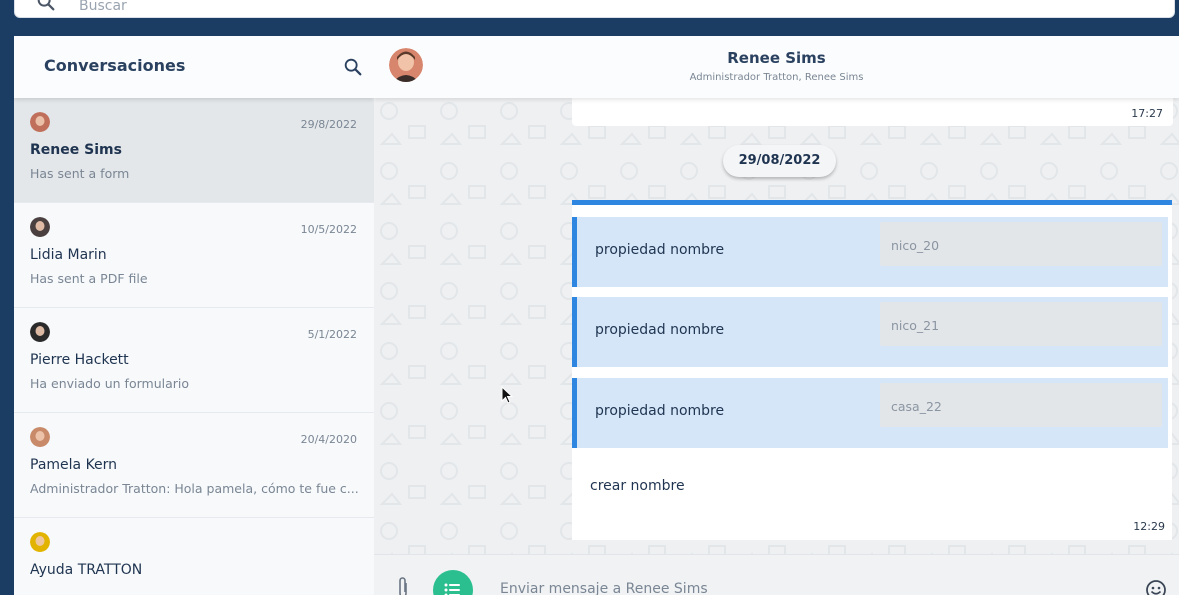  What do you see at coordinates (637, 486) in the screenshot?
I see `form-footer-text: crear nombre` at bounding box center [637, 486].